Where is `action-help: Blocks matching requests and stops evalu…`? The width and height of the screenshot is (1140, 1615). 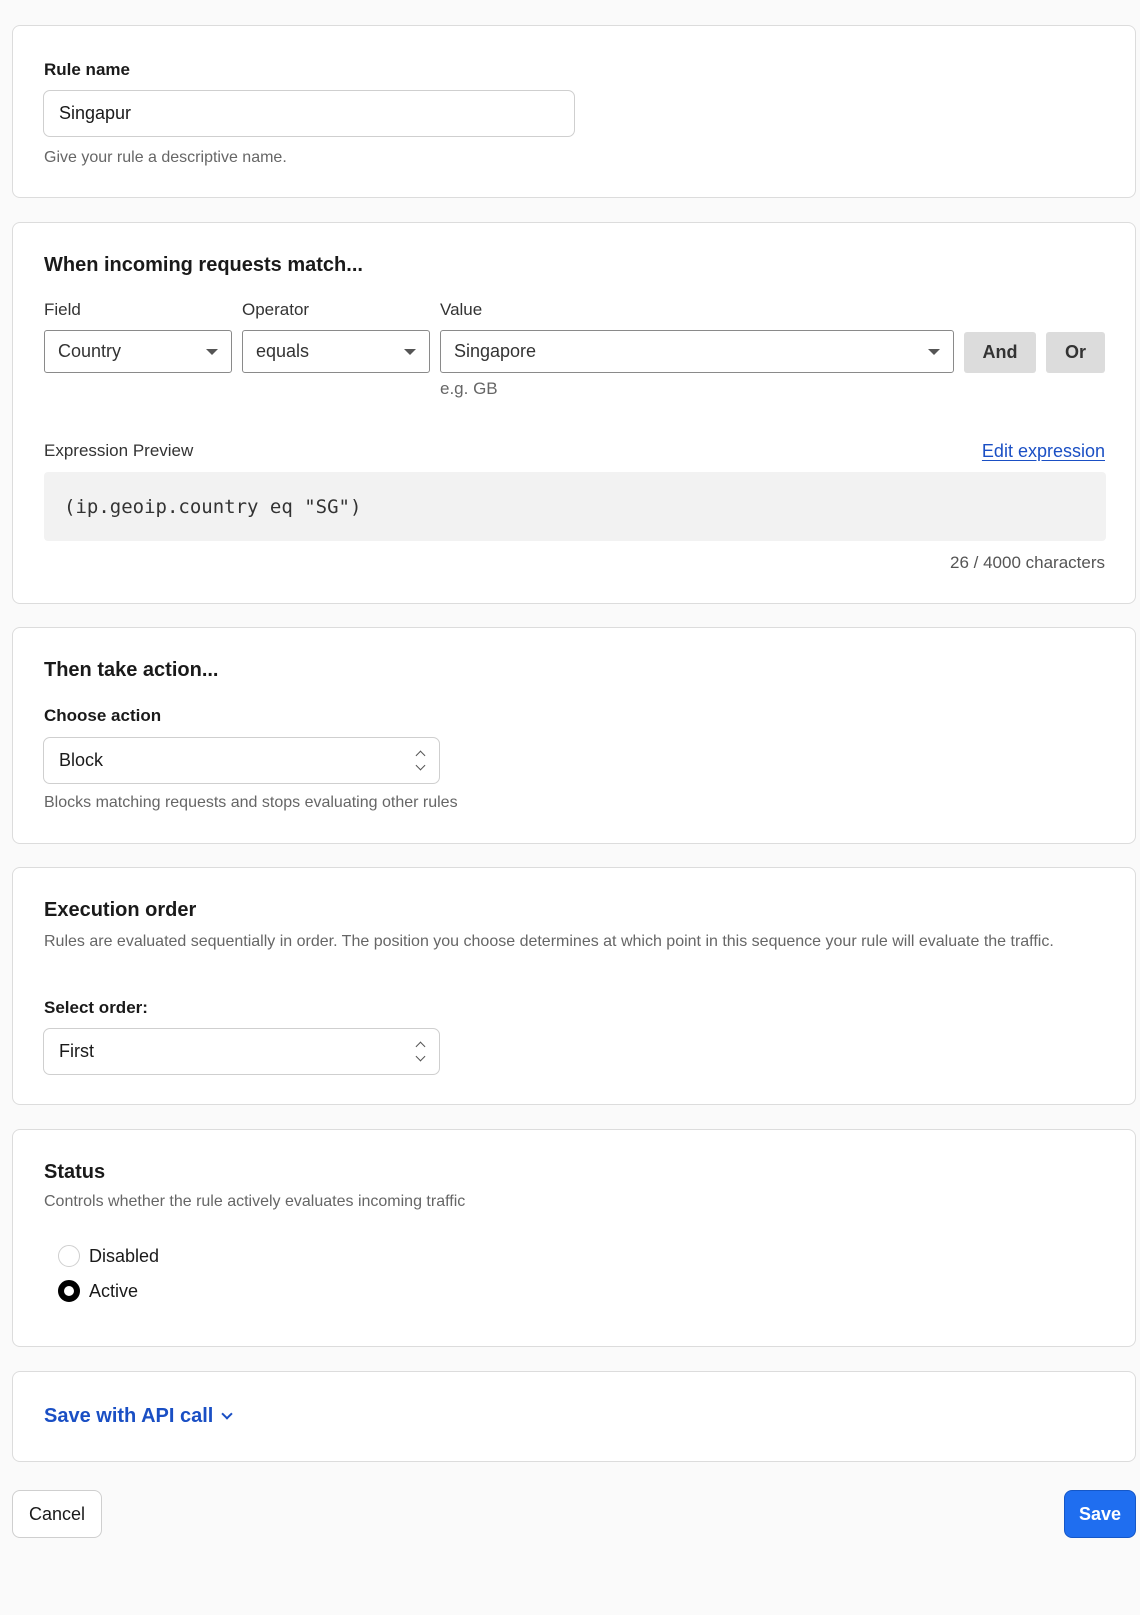 action-help: Blocks matching requests and stops evalu… is located at coordinates (251, 802).